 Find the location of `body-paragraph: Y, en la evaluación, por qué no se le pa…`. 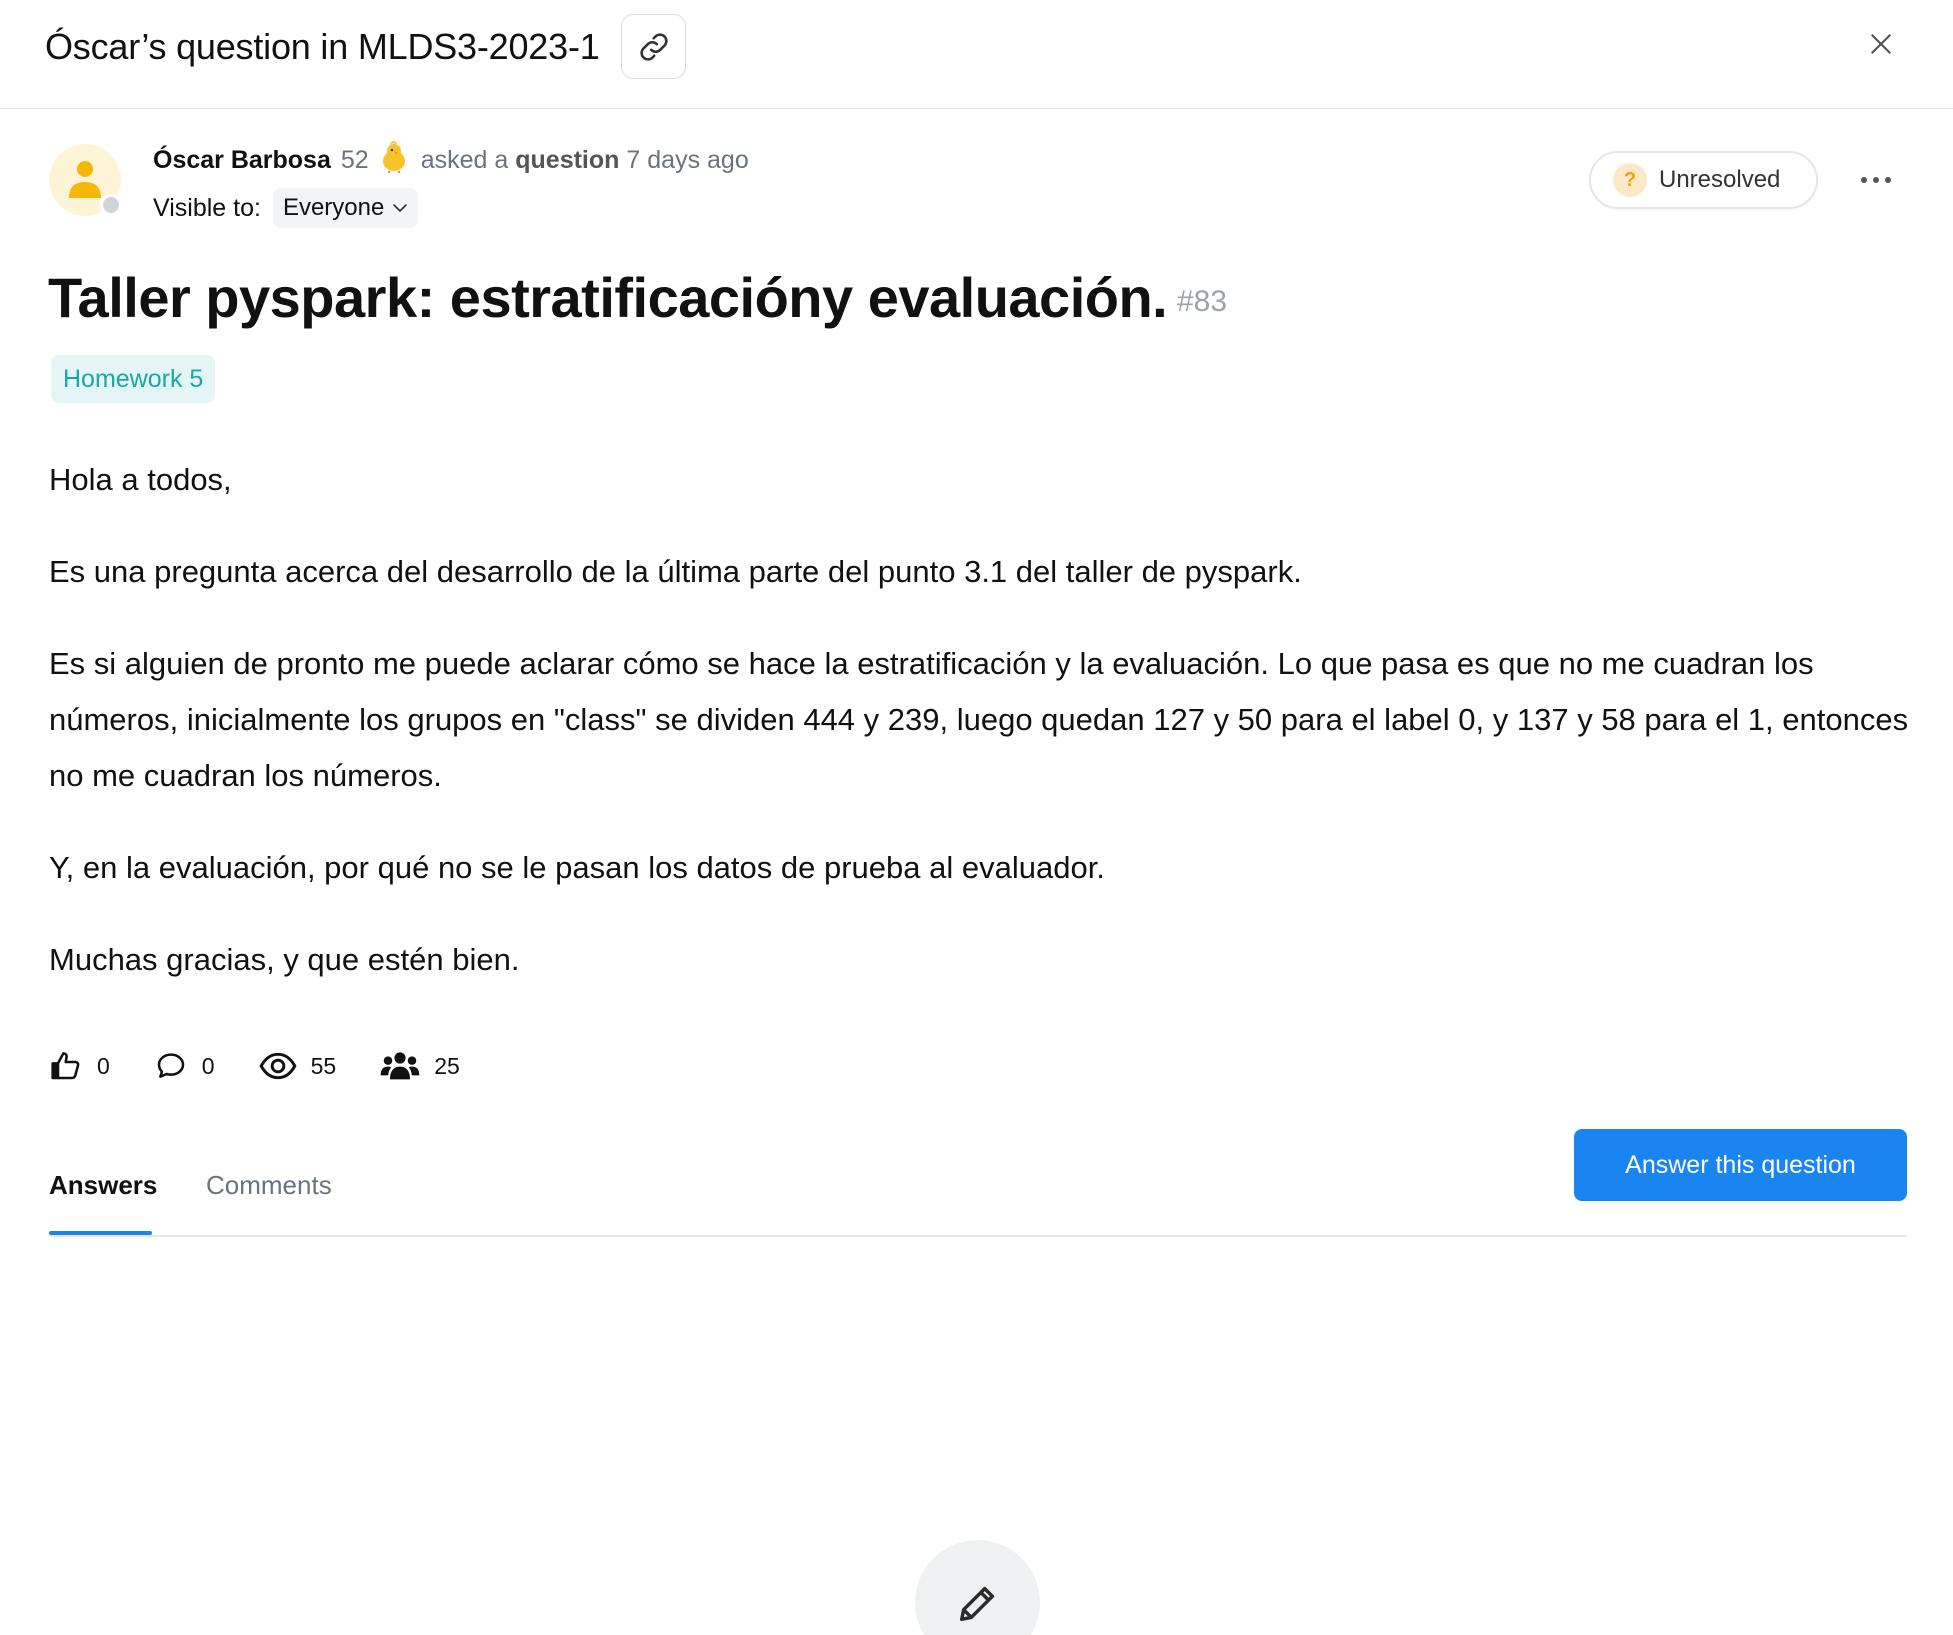

body-paragraph: Y, en la evaluación, por qué no se le pa… is located at coordinates (577, 867).